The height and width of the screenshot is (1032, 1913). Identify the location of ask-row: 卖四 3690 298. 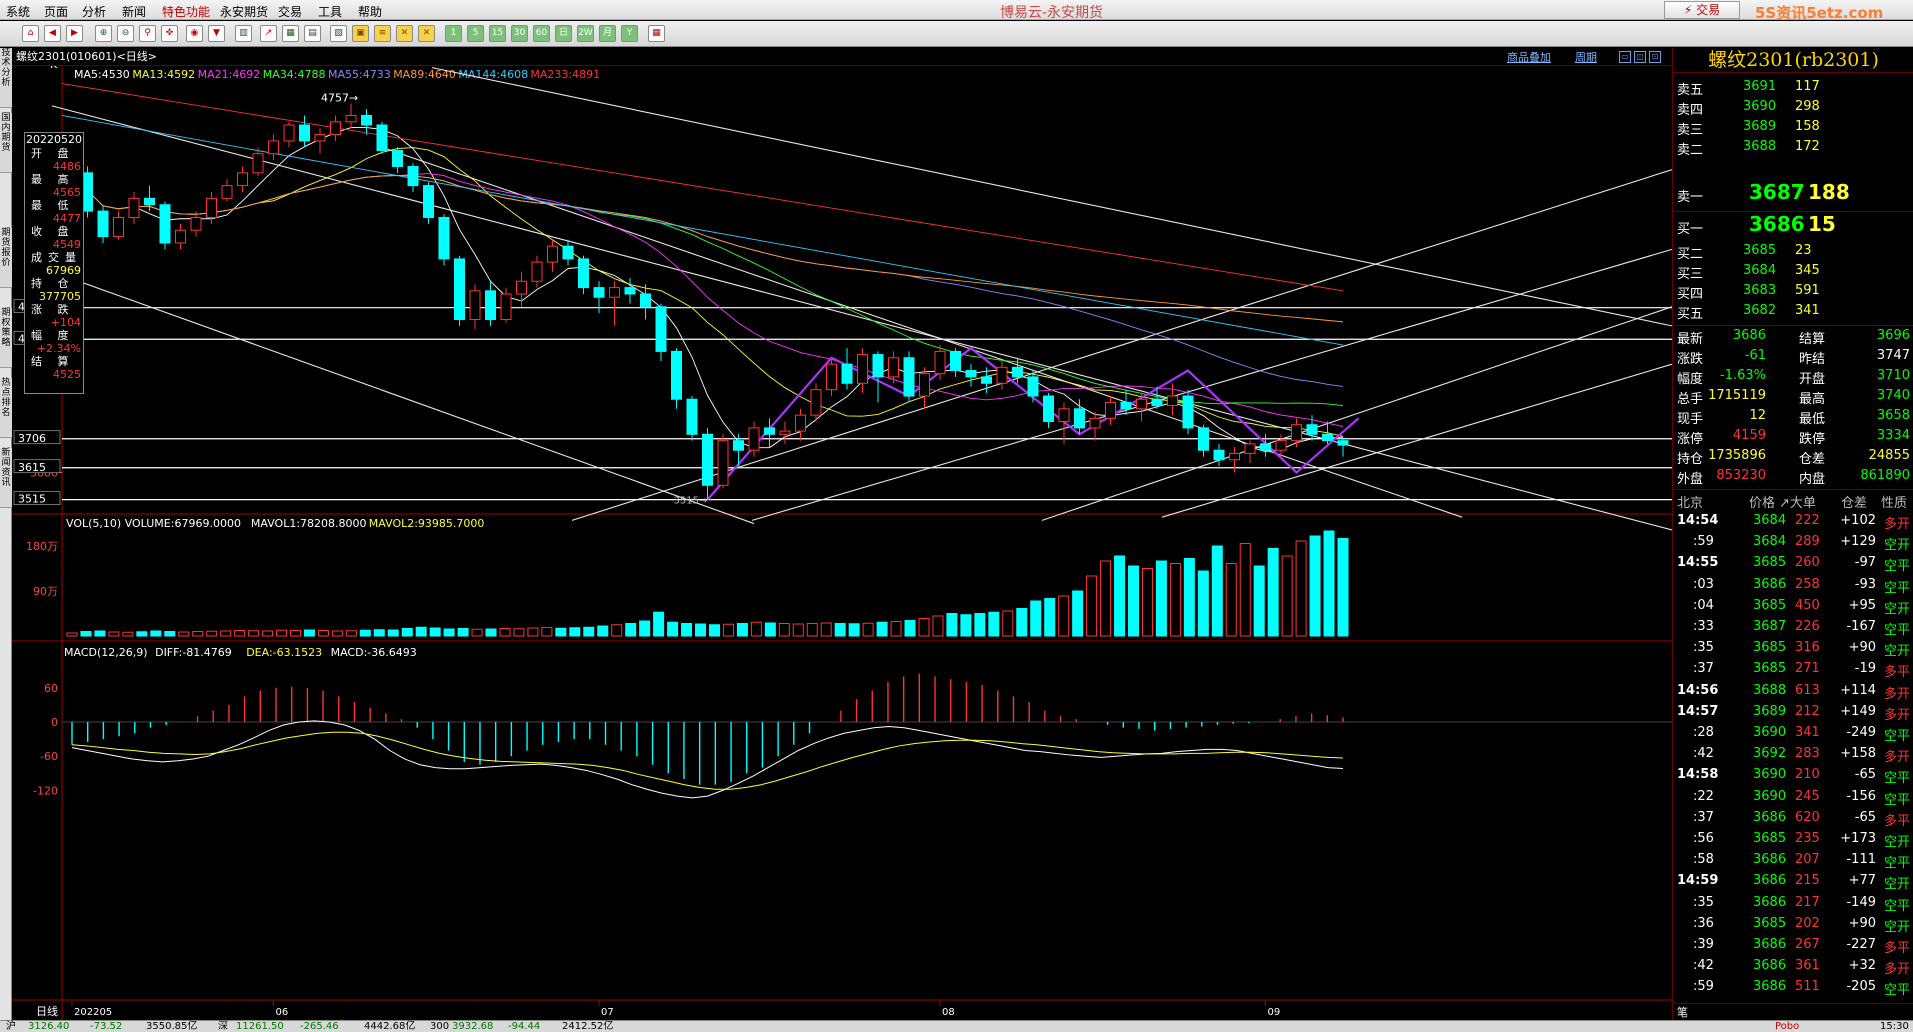
(1793, 108).